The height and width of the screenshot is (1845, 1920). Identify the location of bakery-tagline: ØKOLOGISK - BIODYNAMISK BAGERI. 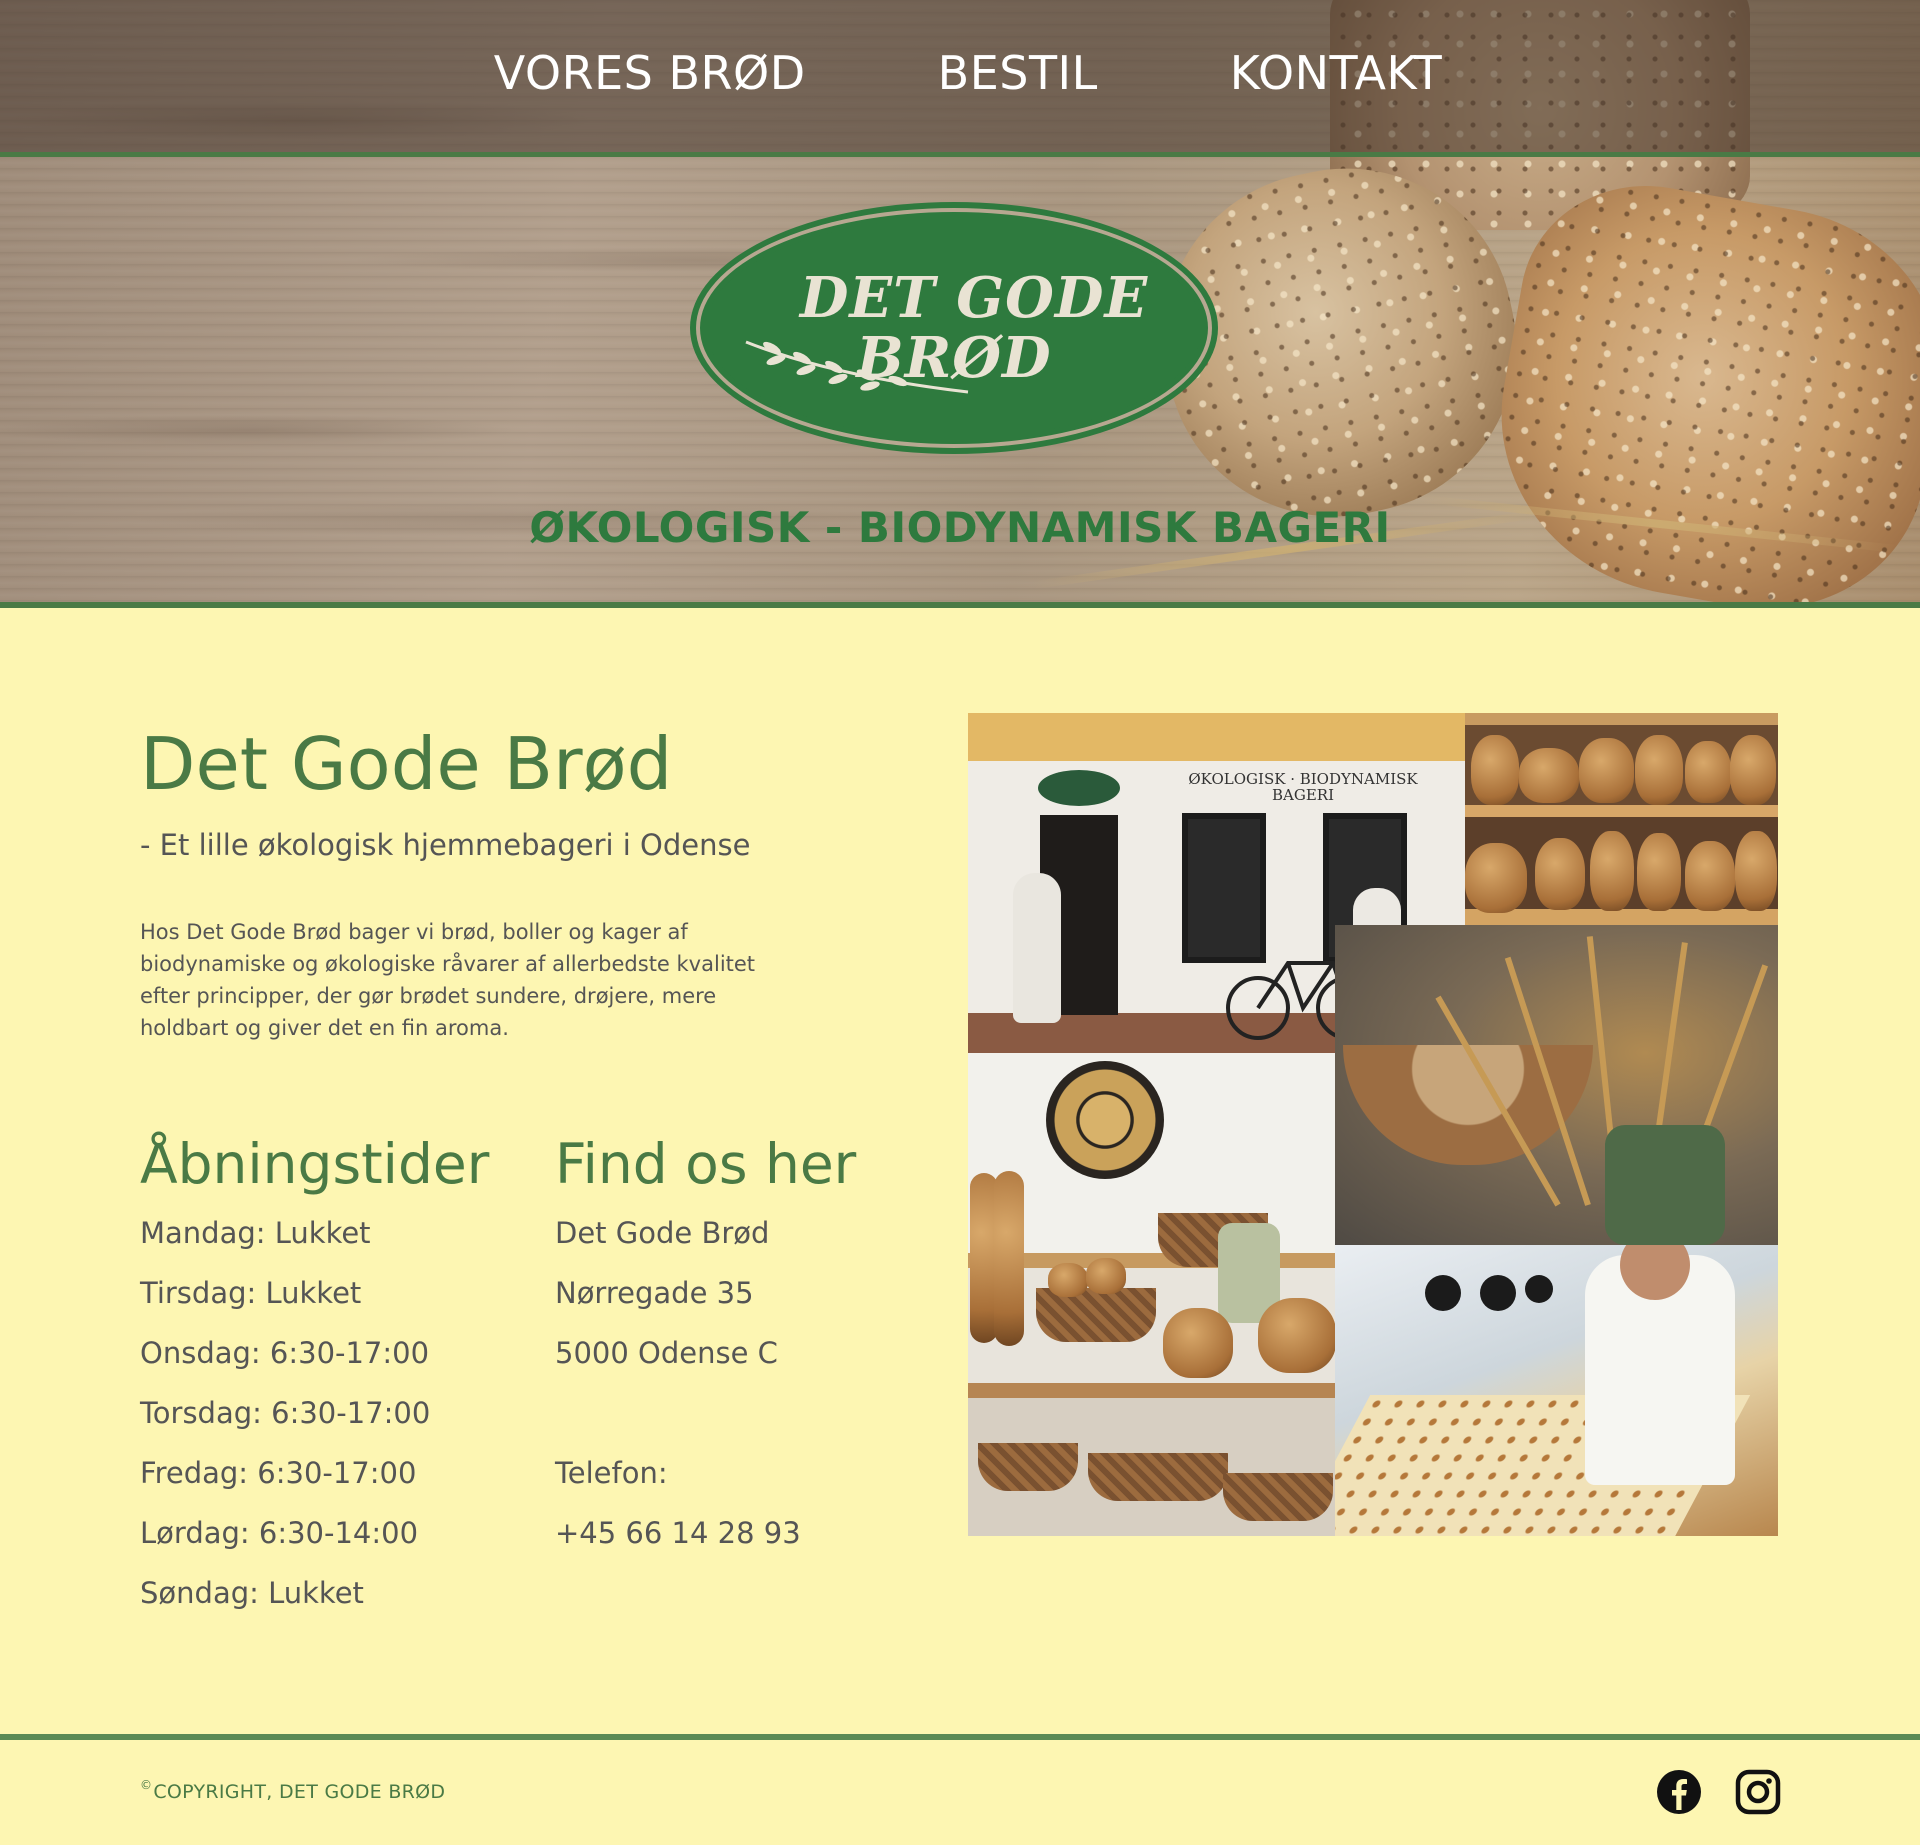
(960, 527).